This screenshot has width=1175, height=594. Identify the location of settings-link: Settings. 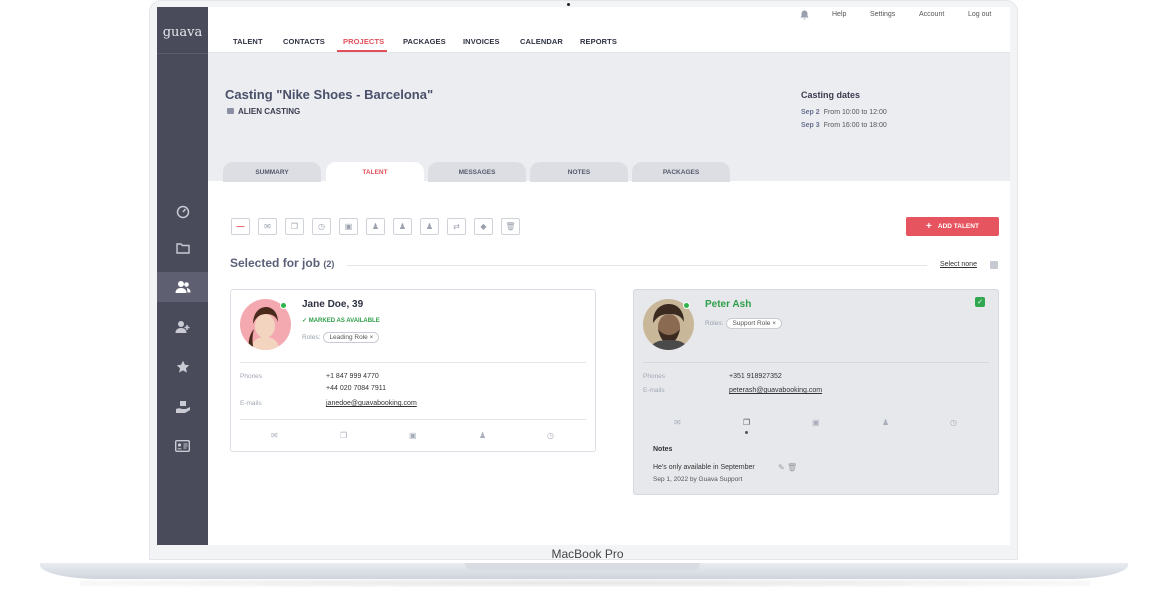
(882, 14).